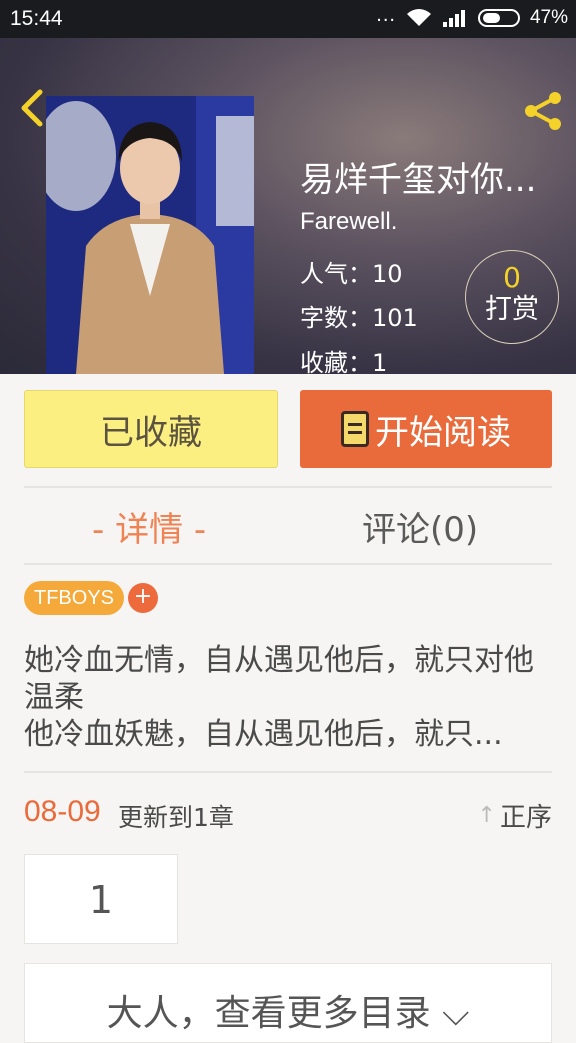 The image size is (576, 1043). I want to click on tag-tfboys: TFBOYS, so click(74, 598).